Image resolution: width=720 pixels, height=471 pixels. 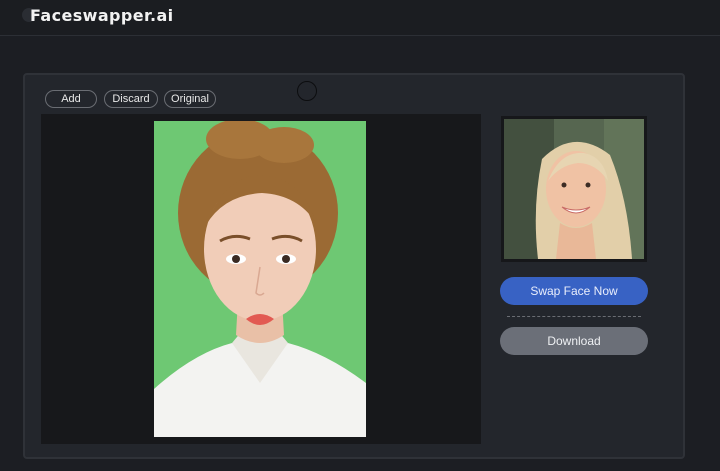 I want to click on discard-button: Discard, so click(x=131, y=99).